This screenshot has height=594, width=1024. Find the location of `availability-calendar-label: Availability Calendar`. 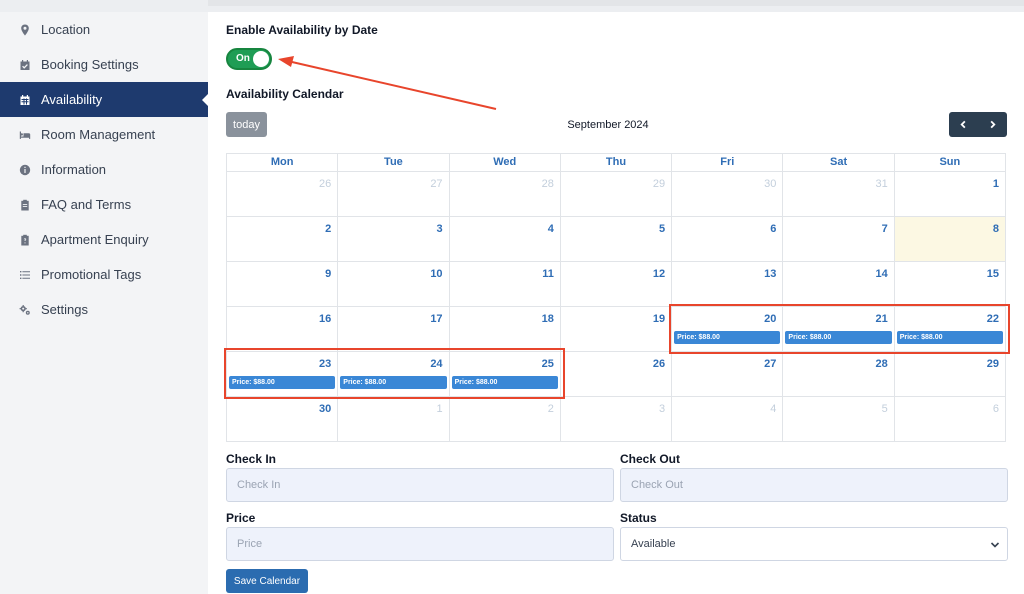

availability-calendar-label: Availability Calendar is located at coordinates (285, 94).